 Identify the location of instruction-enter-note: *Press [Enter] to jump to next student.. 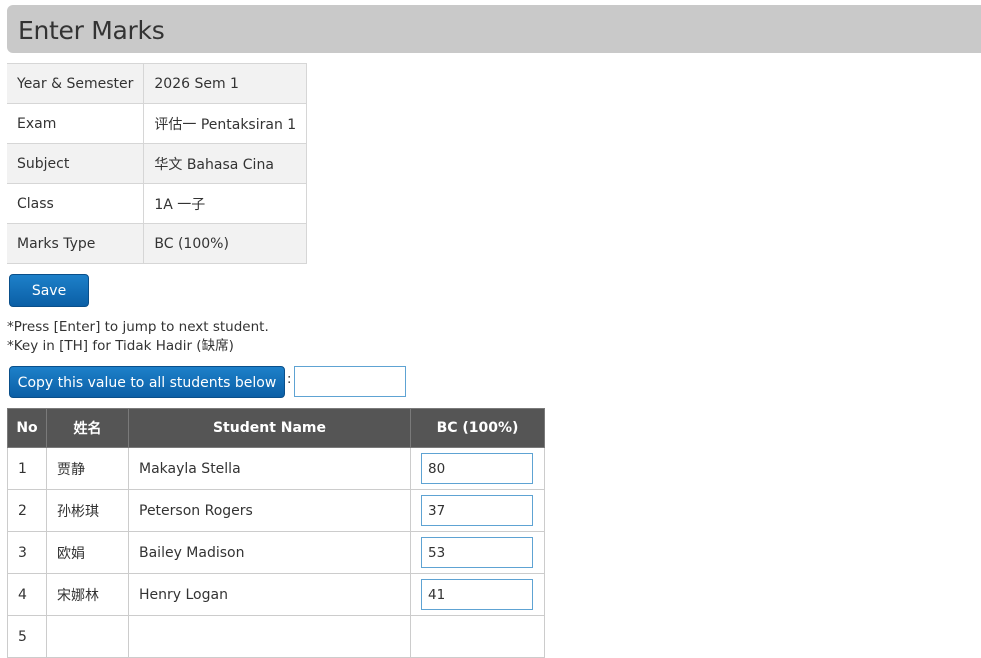
(138, 327).